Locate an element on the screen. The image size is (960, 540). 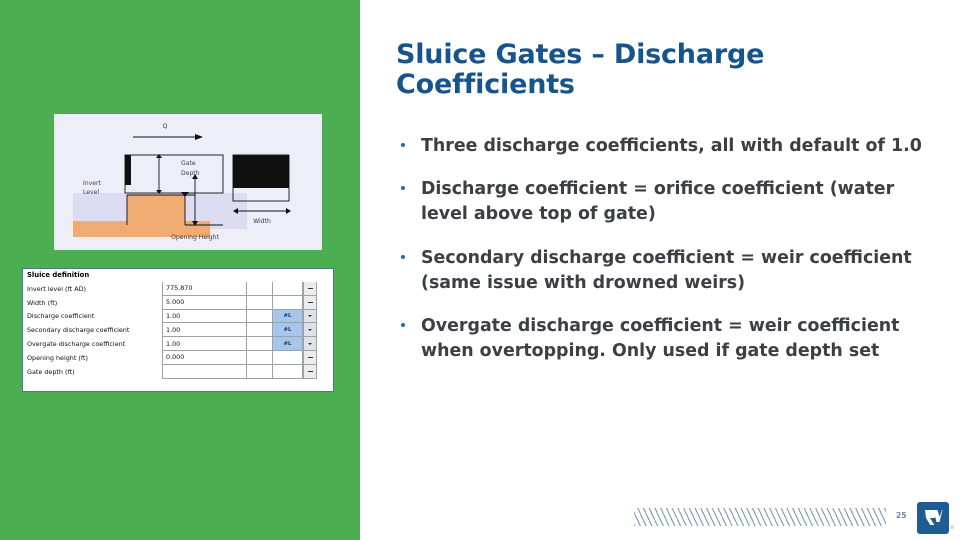
diagram-label-opening-height: Opening Height is located at coordinates (195, 237).